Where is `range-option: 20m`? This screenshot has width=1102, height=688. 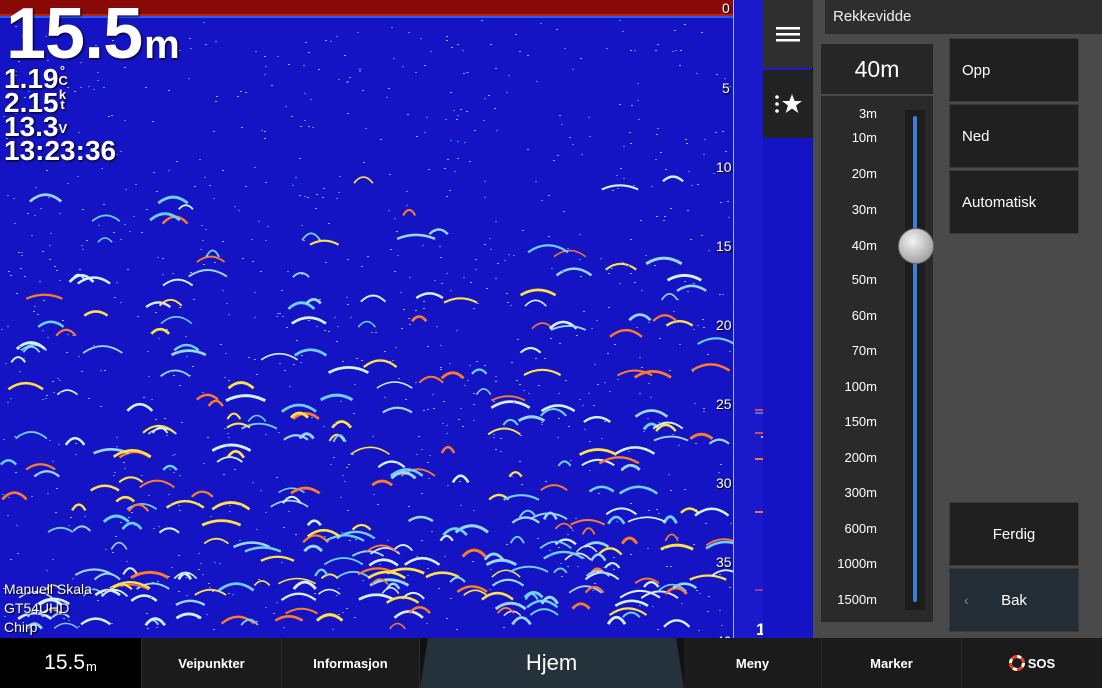
range-option: 20m is located at coordinates (864, 173).